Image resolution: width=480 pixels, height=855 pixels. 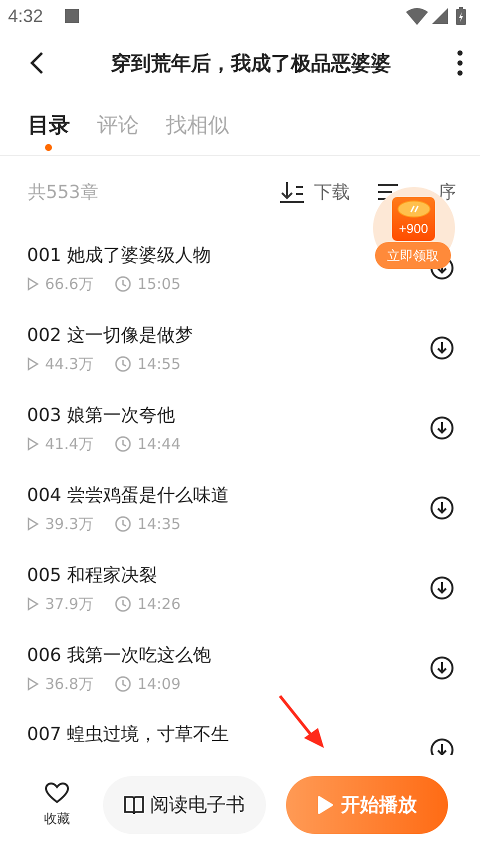 I want to click on favorite-button: 收藏, so click(x=57, y=805).